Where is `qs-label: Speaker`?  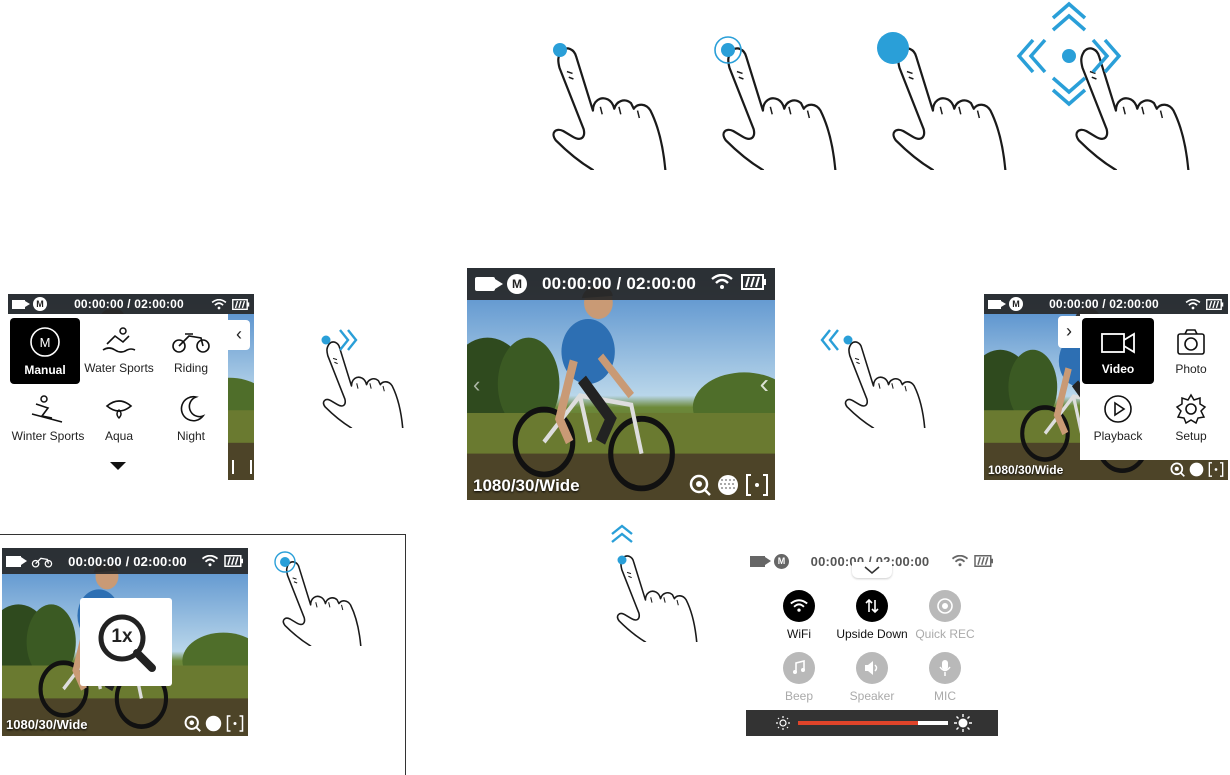
qs-label: Speaker is located at coordinates (872, 696).